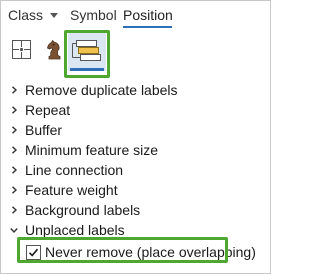 Image resolution: width=320 pixels, height=274 pixels. I want to click on group-label: Line connection, so click(74, 170).